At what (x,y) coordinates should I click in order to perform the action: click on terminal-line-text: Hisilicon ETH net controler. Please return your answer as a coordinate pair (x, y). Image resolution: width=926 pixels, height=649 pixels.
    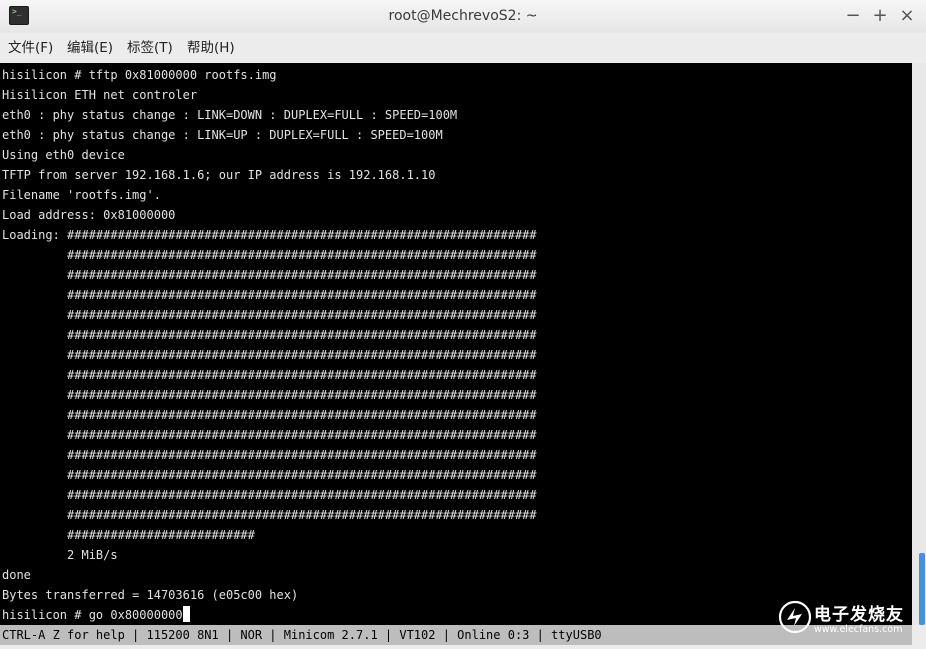
    Looking at the image, I should click on (100, 95).